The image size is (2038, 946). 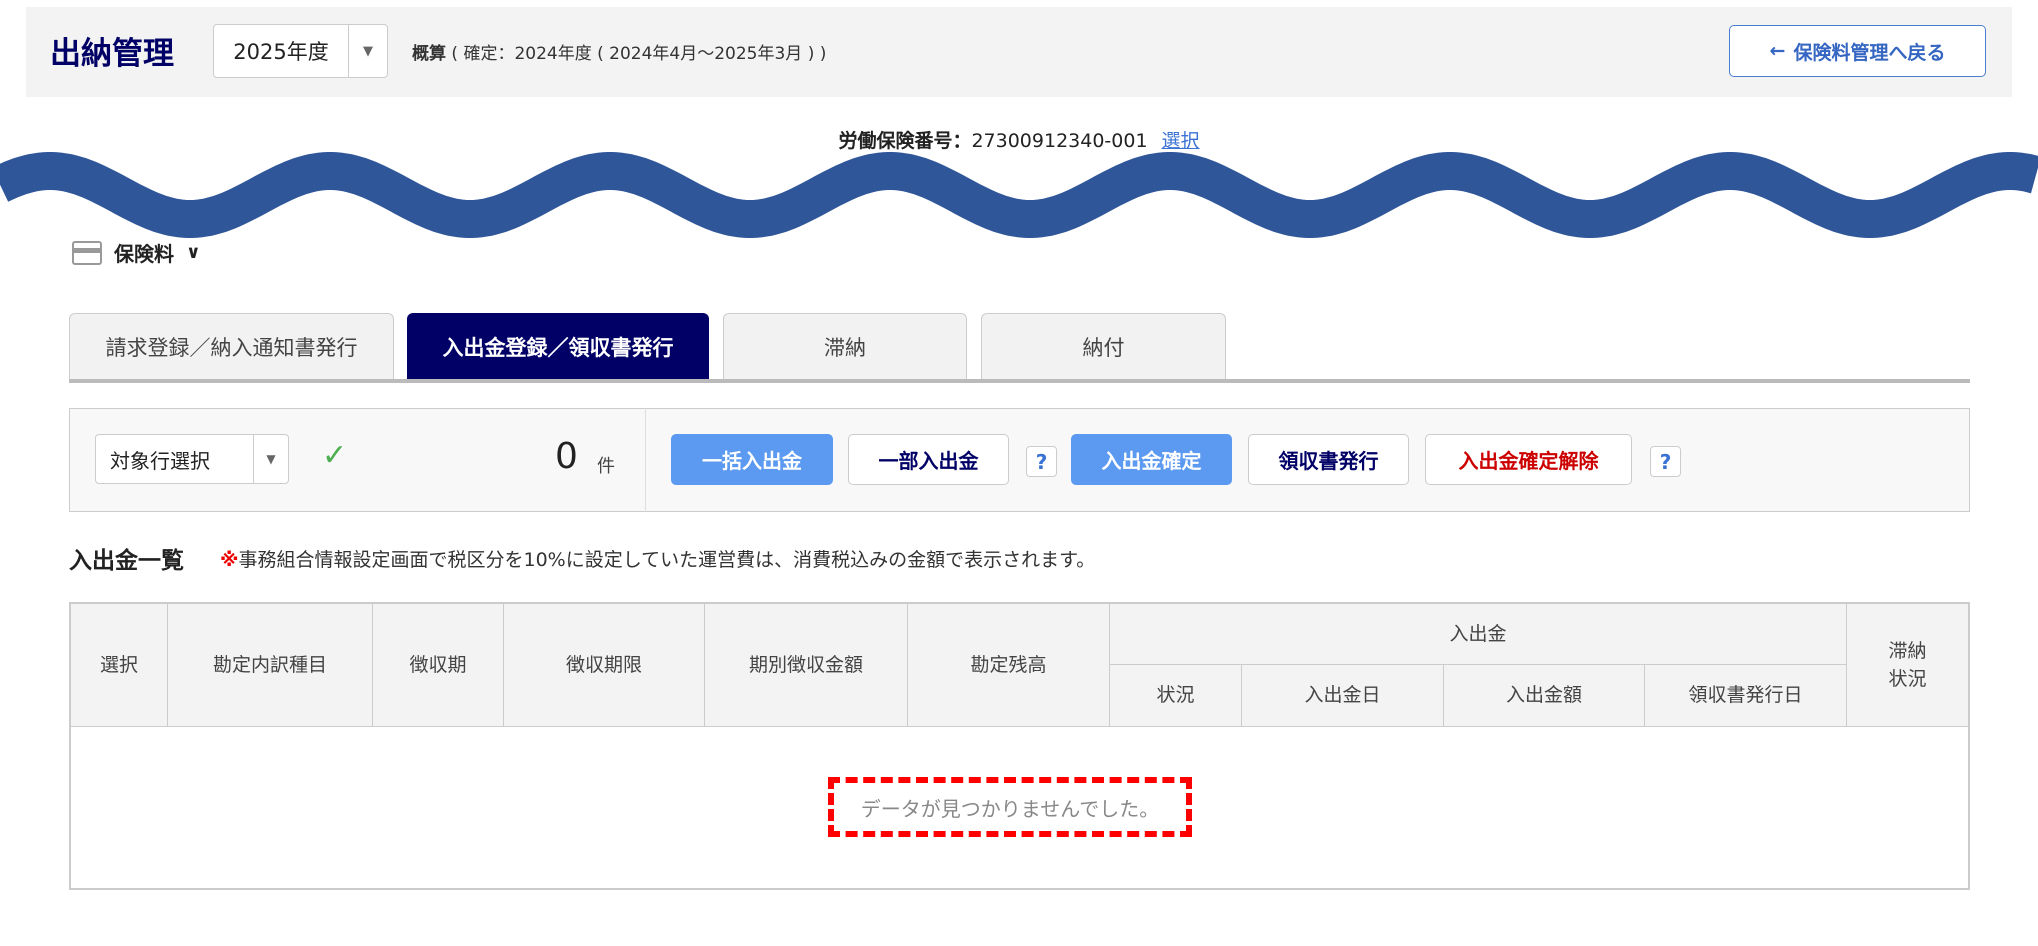 I want to click on count-unit: 件, so click(x=606, y=466).